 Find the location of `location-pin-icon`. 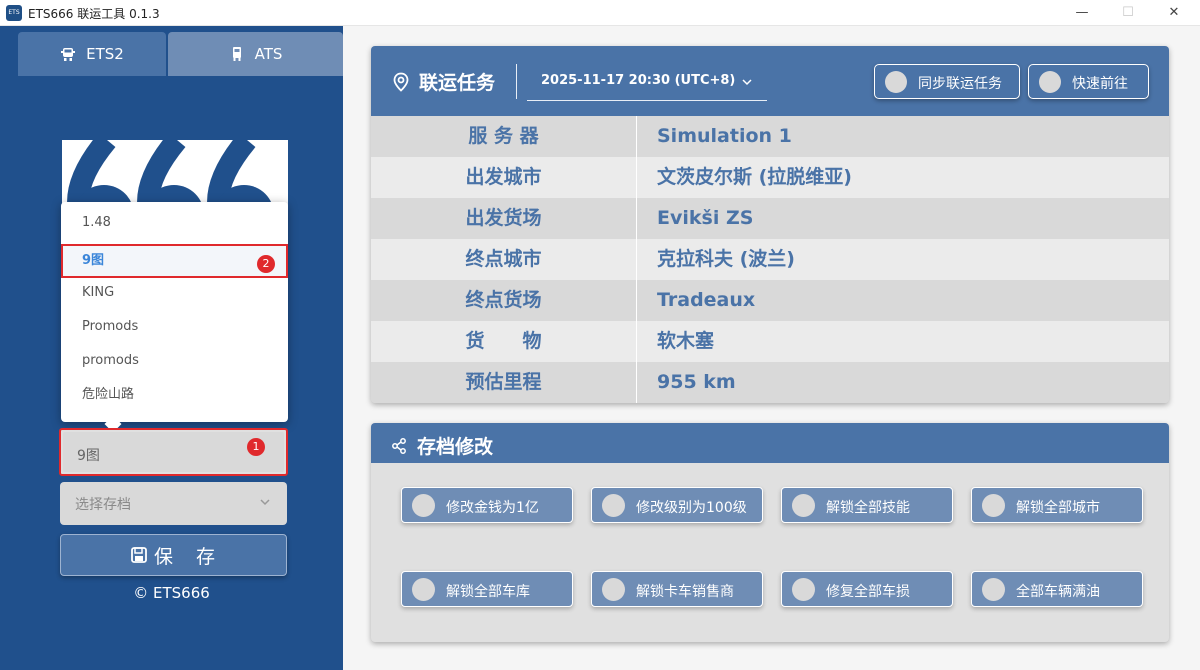

location-pin-icon is located at coordinates (401, 82).